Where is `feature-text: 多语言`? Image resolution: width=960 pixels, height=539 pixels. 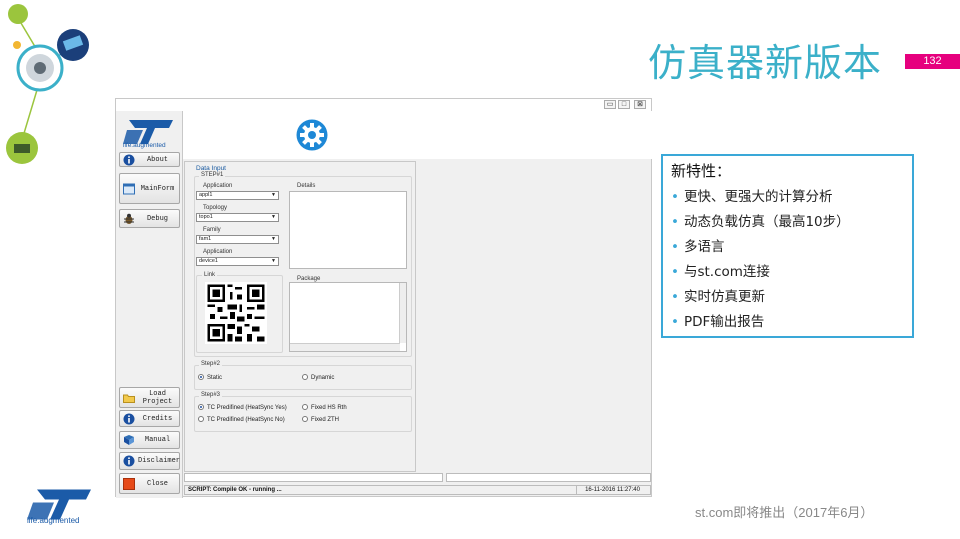
feature-text: 多语言 is located at coordinates (704, 247).